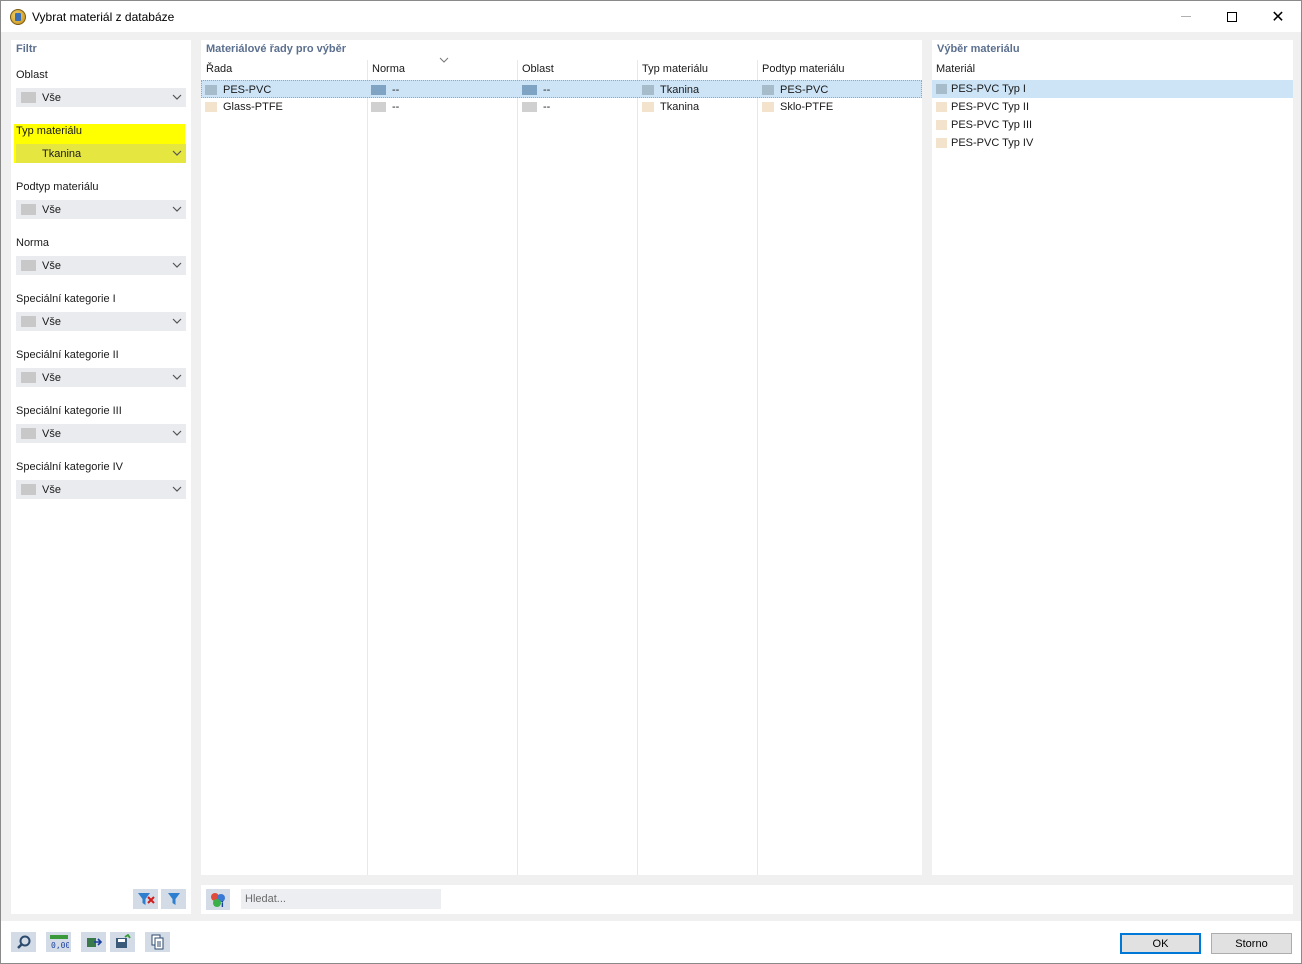  Describe the element at coordinates (101, 209) in the screenshot. I see `filter-combo-podtyp-materialu: Vše` at that location.